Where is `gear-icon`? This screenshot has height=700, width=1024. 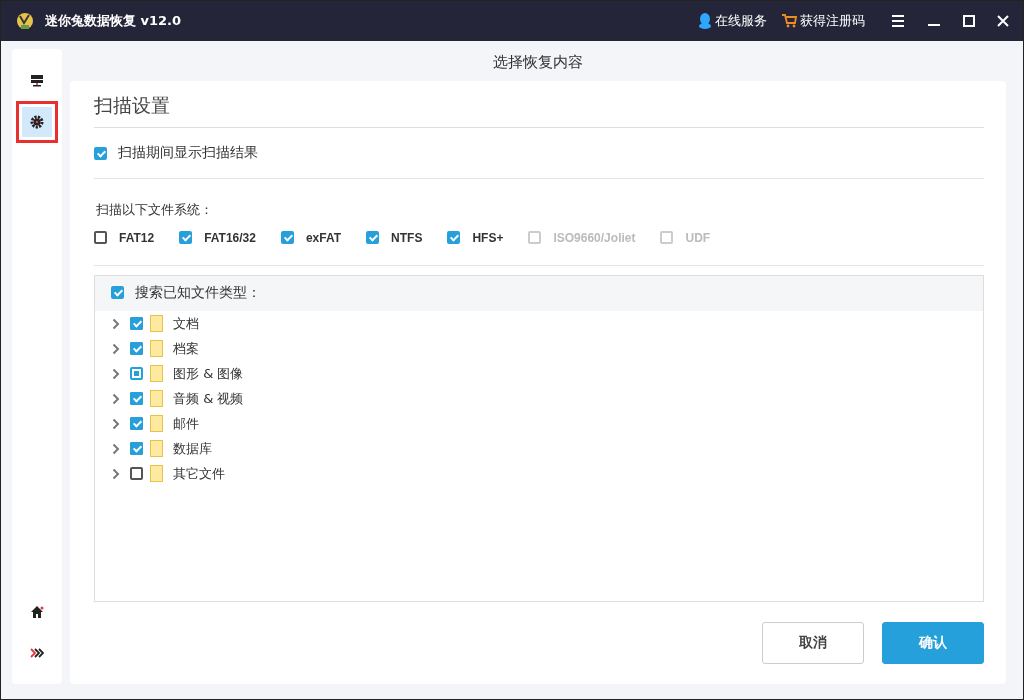 gear-icon is located at coordinates (37, 122).